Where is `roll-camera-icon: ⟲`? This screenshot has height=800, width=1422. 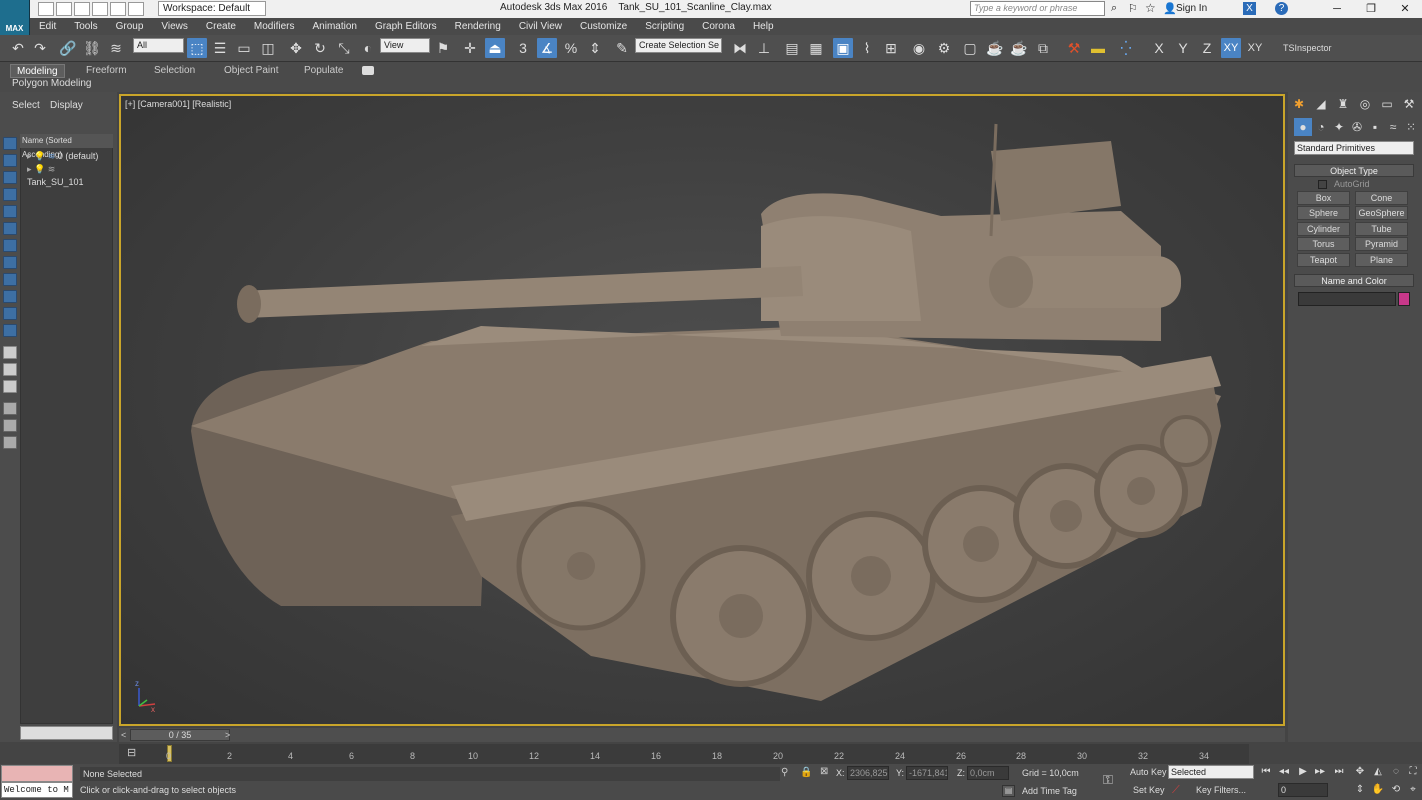
roll-camera-icon: ⟲ is located at coordinates (1396, 790).